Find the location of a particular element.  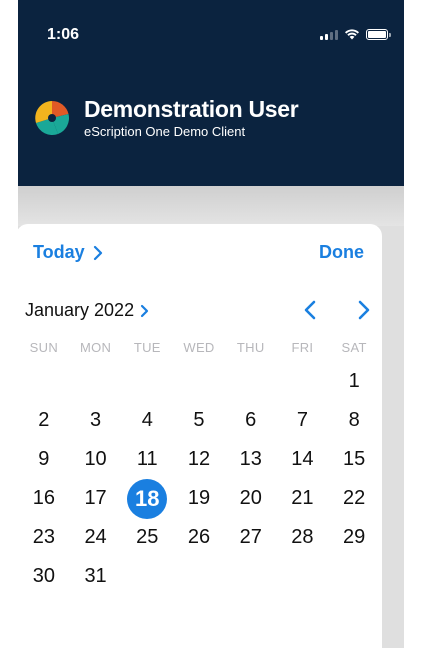

wifi-icon is located at coordinates (352, 34).